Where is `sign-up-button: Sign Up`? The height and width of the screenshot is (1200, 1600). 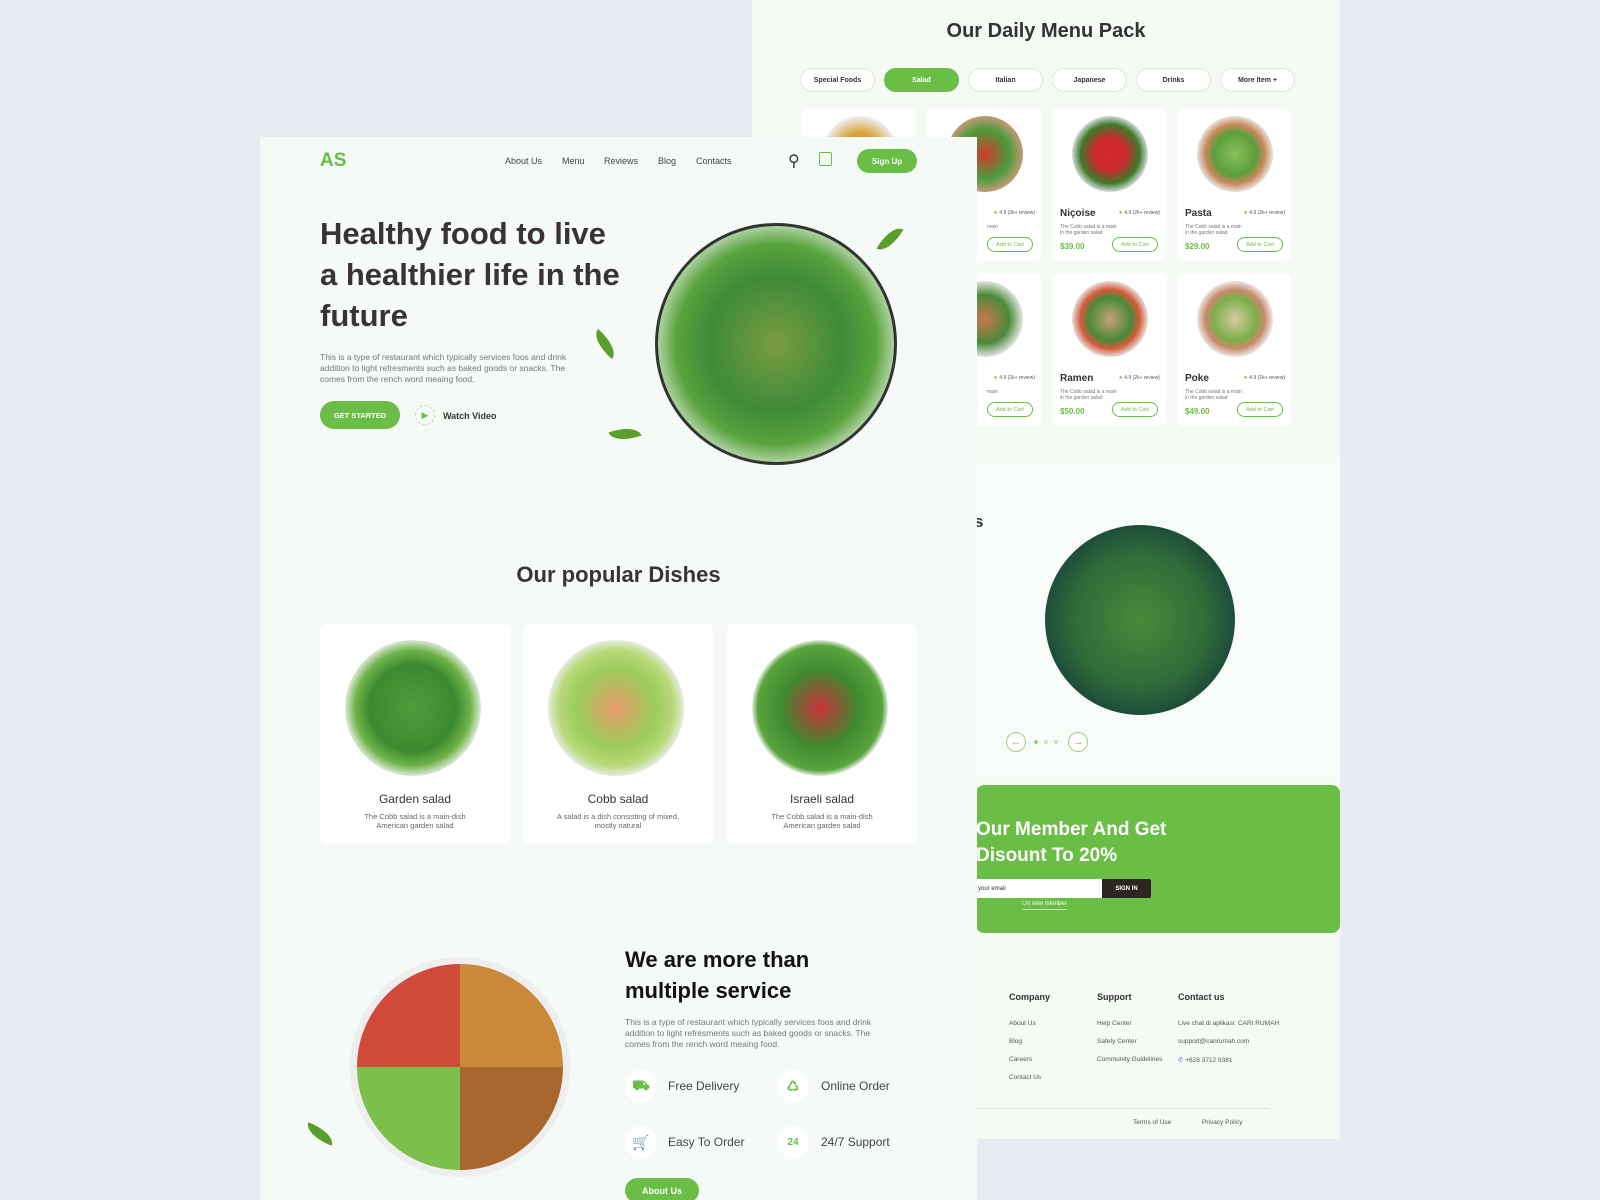 sign-up-button: Sign Up is located at coordinates (887, 161).